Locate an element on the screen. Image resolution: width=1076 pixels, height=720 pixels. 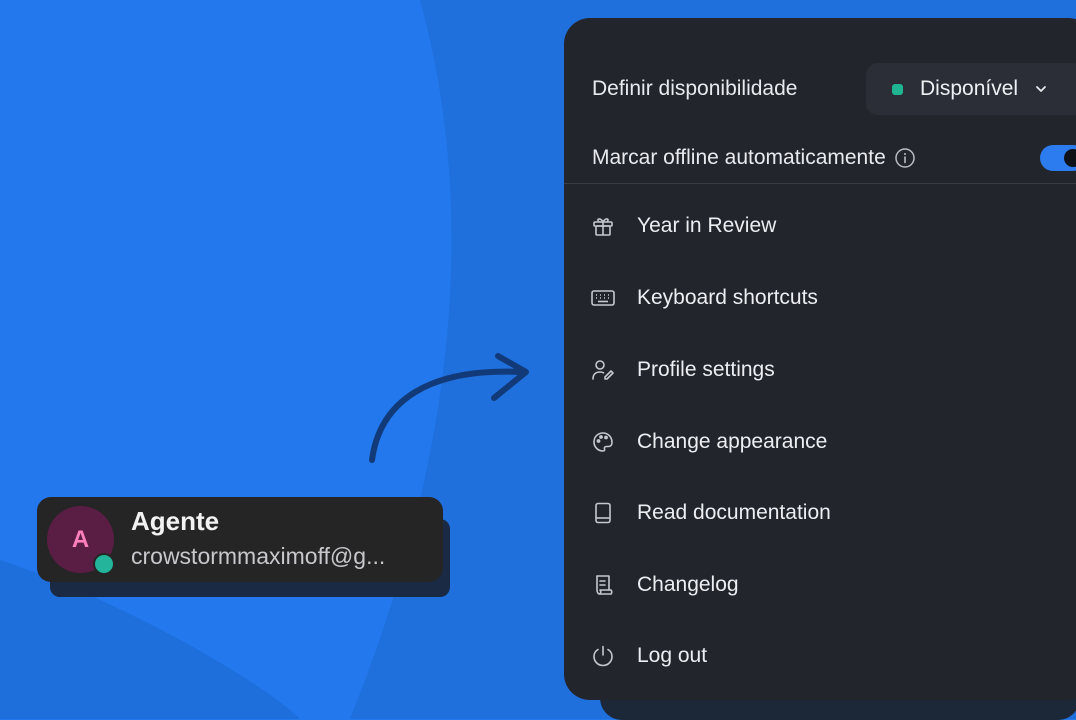
scroll-icon is located at coordinates (603, 585).